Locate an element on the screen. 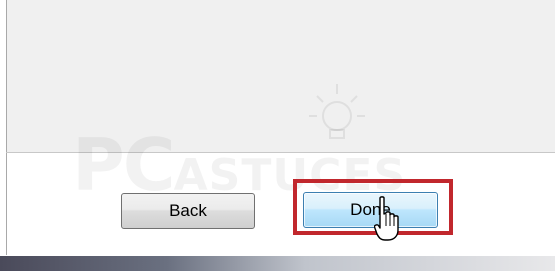 The image size is (555, 271). back-button-label: Back is located at coordinates (188, 210).